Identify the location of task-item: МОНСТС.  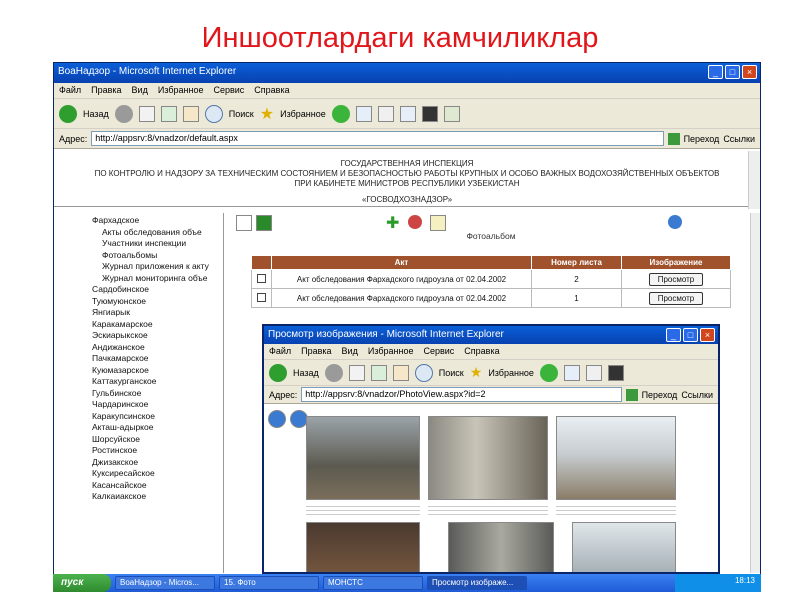
(373, 583).